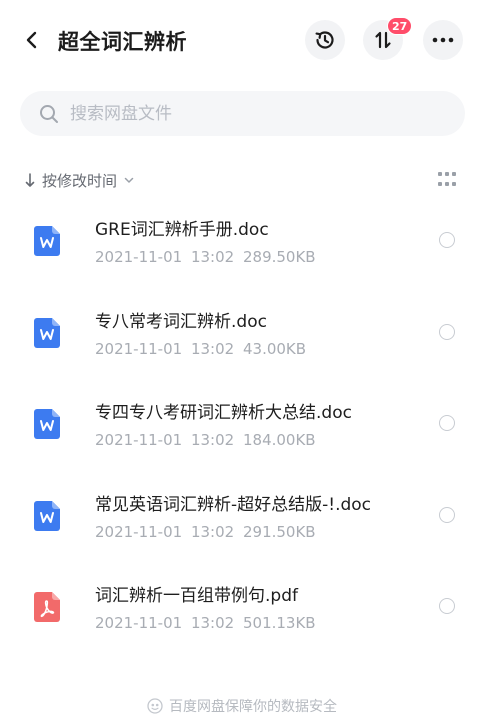 Image resolution: width=484 pixels, height=728 pixels. What do you see at coordinates (279, 623) in the screenshot?
I see `file-size: 501.13KB` at bounding box center [279, 623].